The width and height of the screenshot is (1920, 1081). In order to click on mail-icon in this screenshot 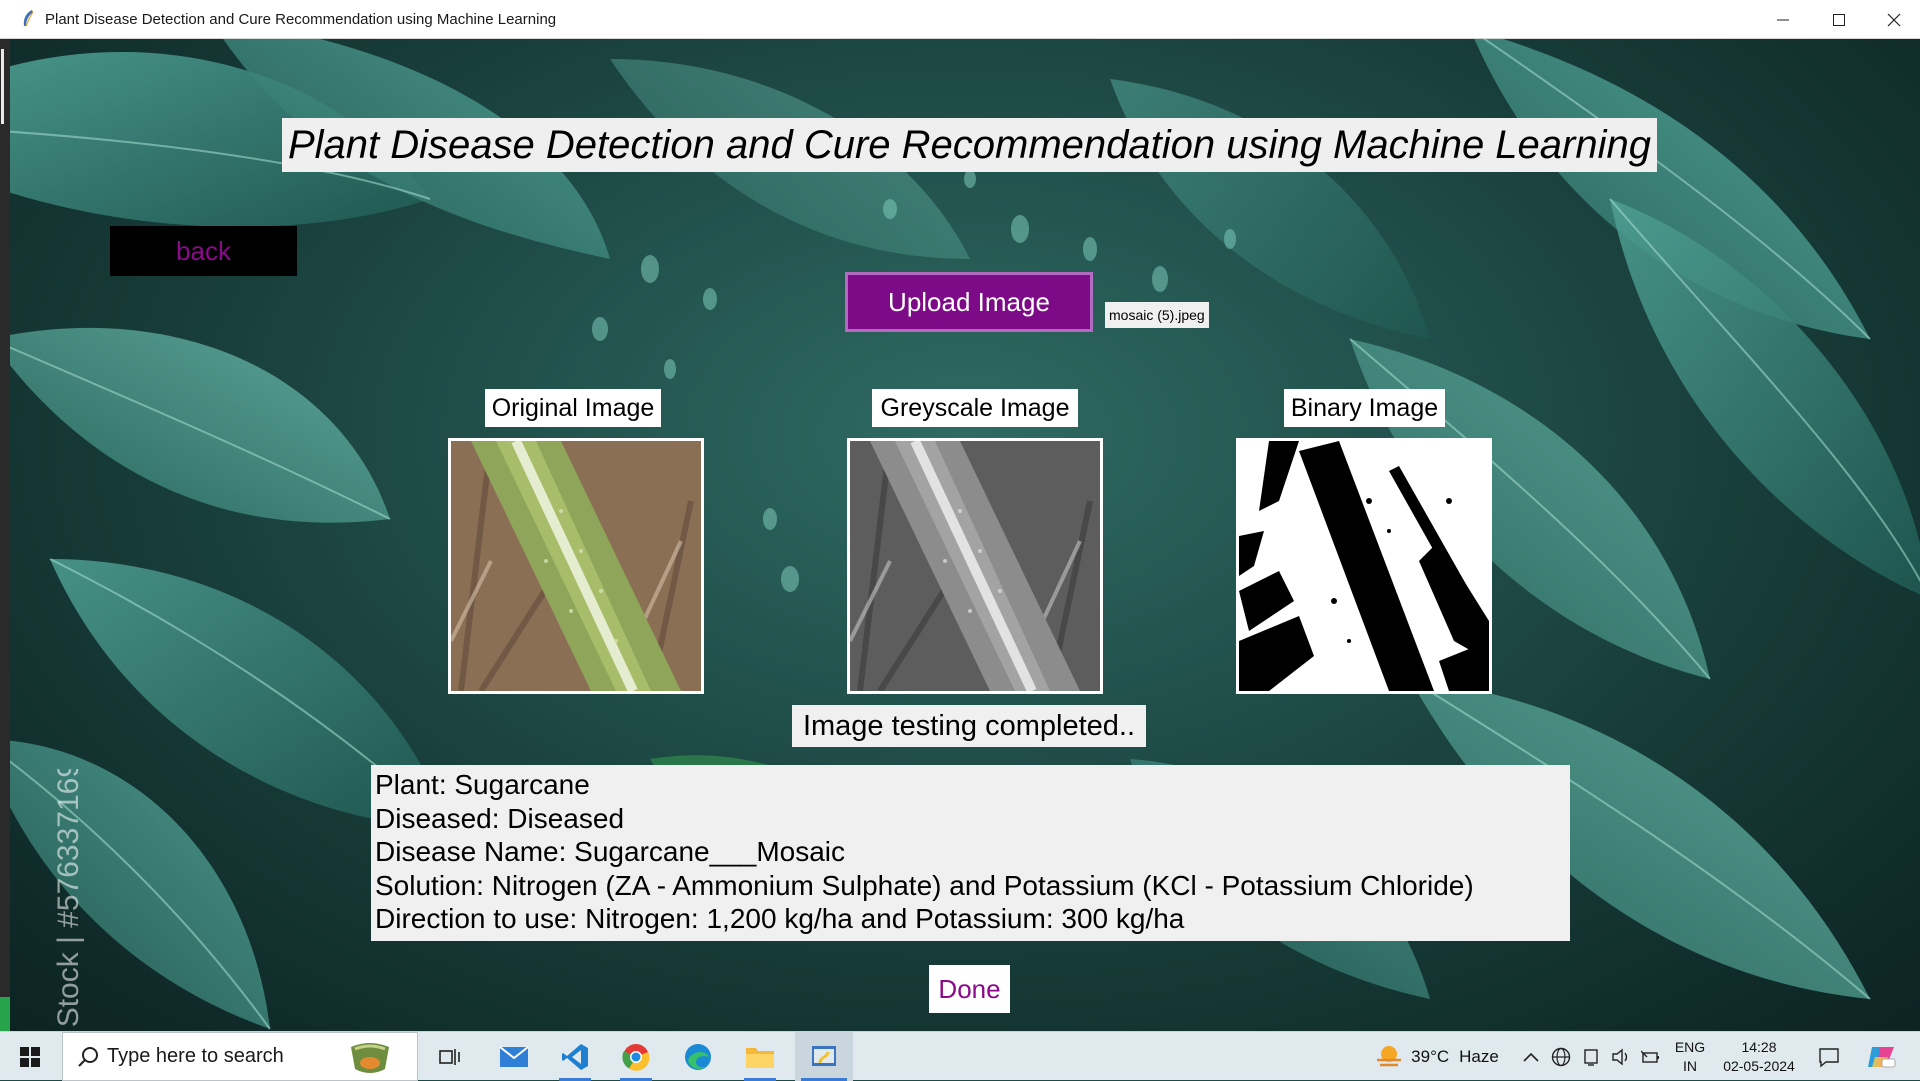, I will do `click(514, 1056)`.